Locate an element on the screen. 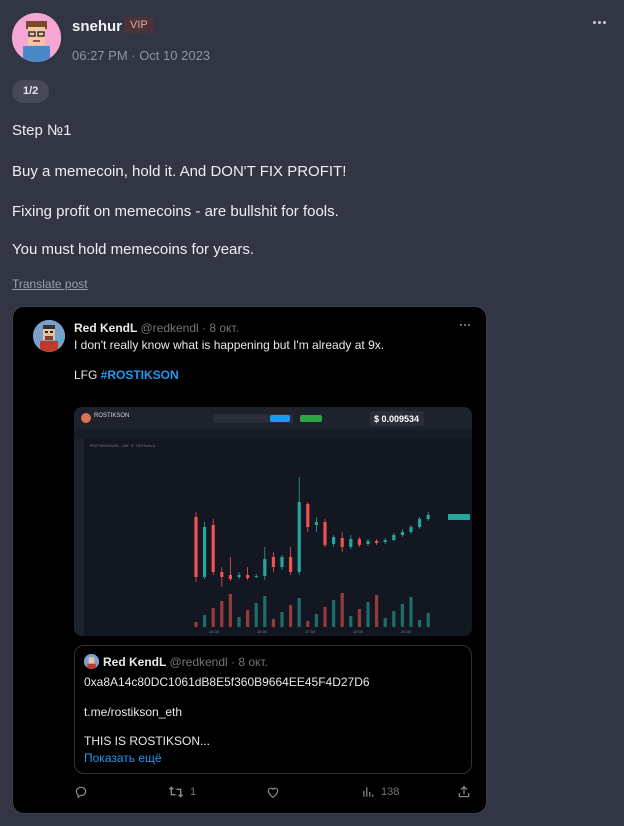 The image size is (624, 826). hashtag-link: #ROSTIKSON is located at coordinates (140, 375).